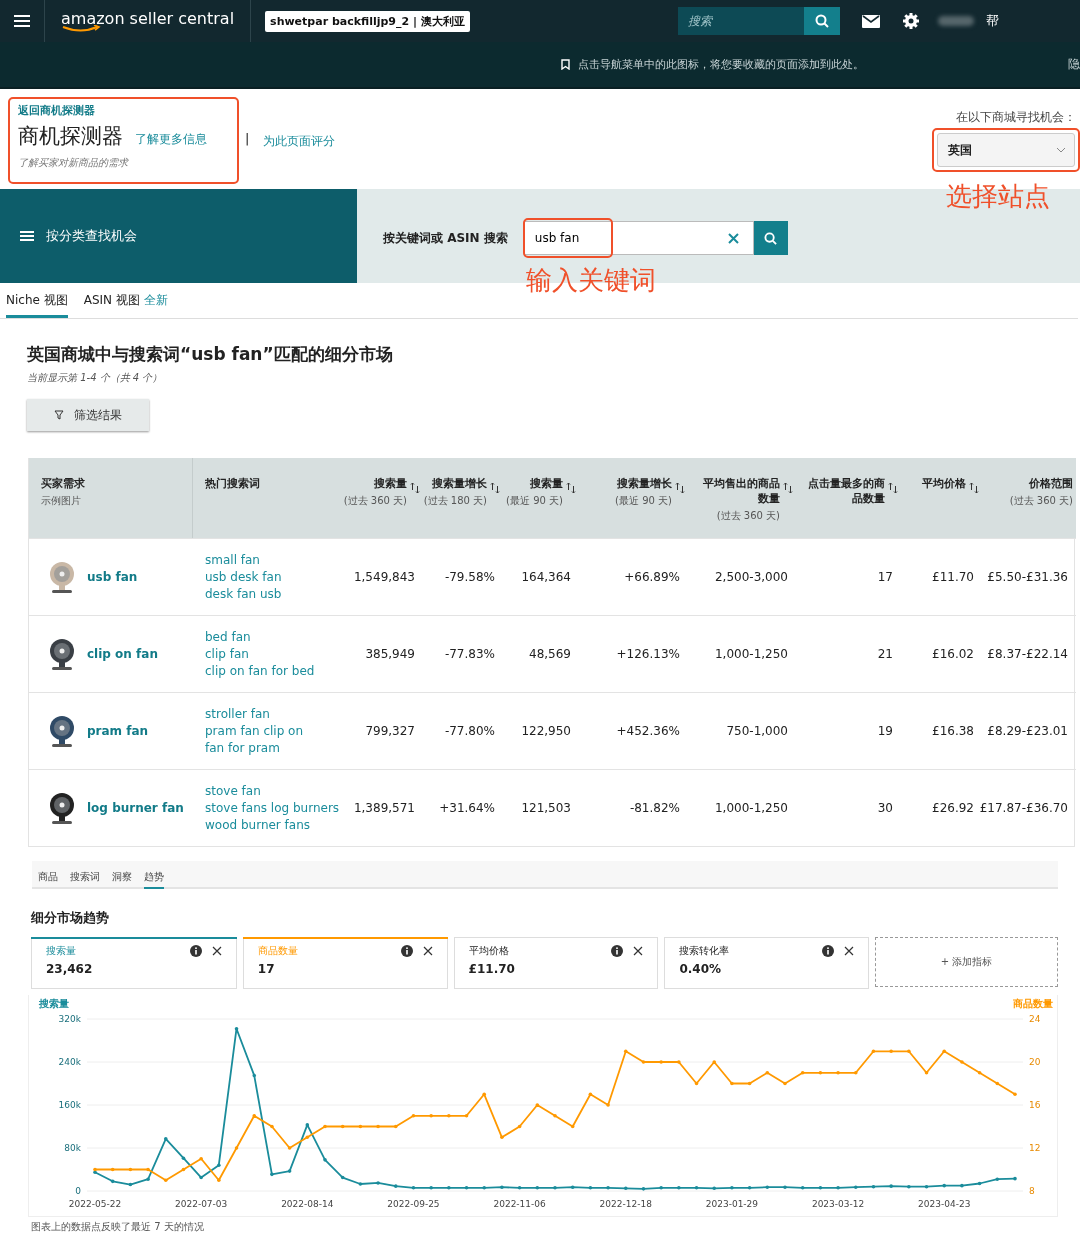  Describe the element at coordinates (37, 300) in the screenshot. I see `view-tab: Niche 视图` at that location.